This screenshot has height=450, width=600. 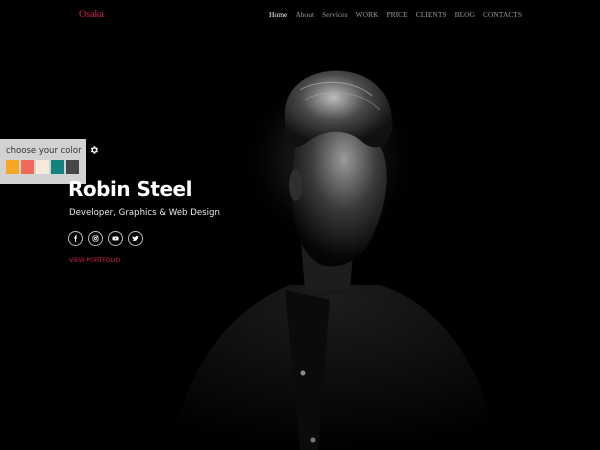 I want to click on nav-services: Services, so click(x=334, y=14).